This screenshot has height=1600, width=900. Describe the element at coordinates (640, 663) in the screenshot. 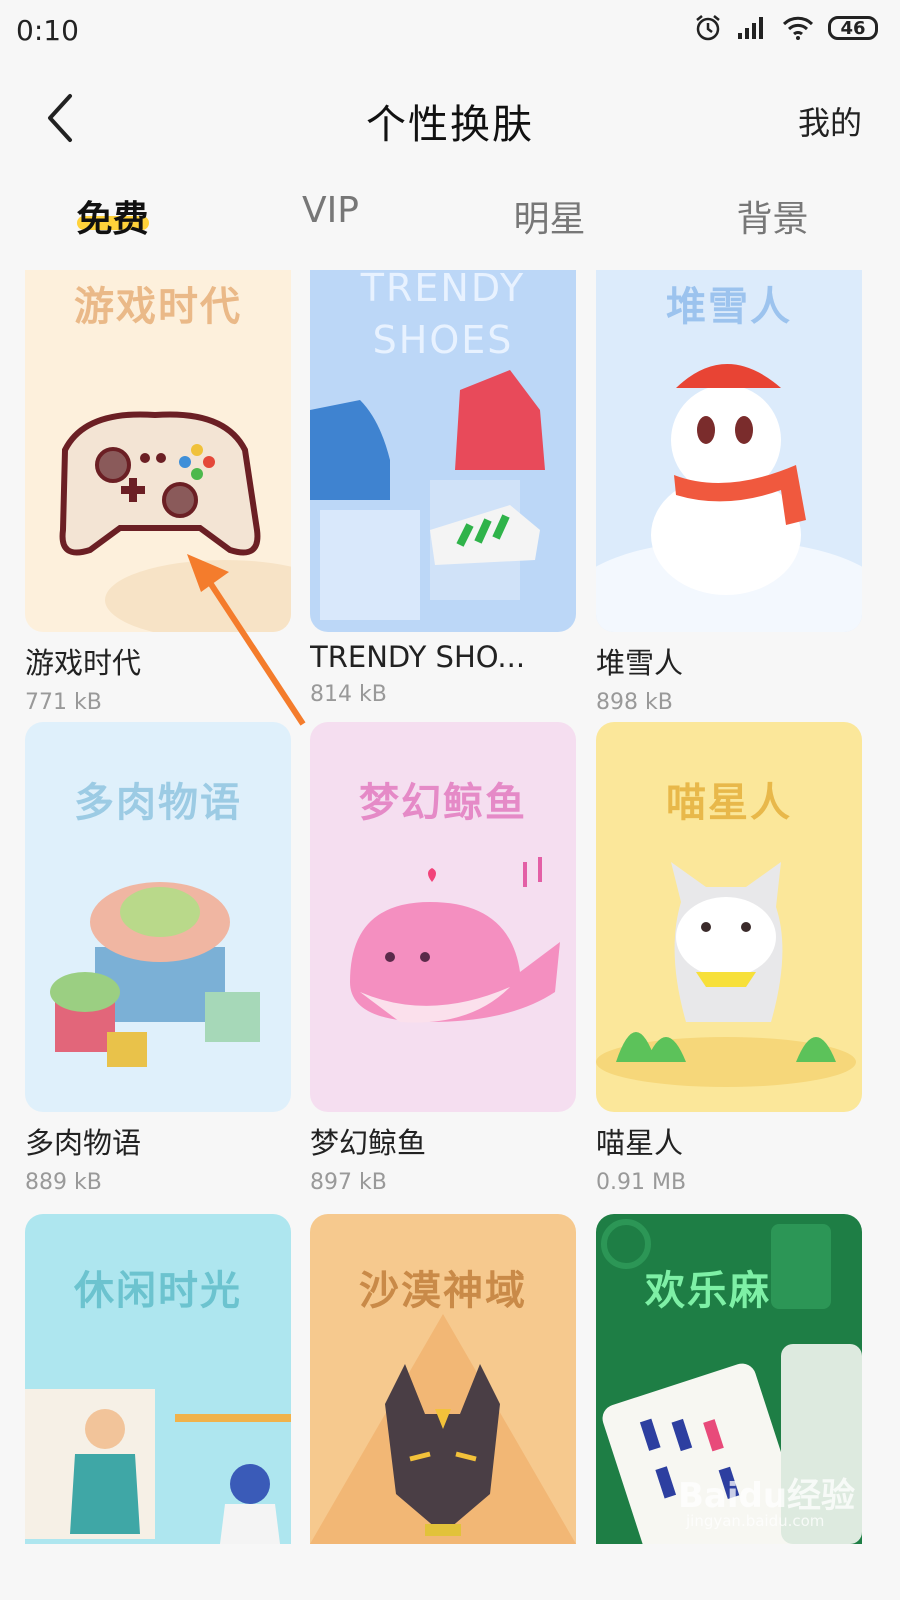

I see `theme-name: 堆雪人` at that location.